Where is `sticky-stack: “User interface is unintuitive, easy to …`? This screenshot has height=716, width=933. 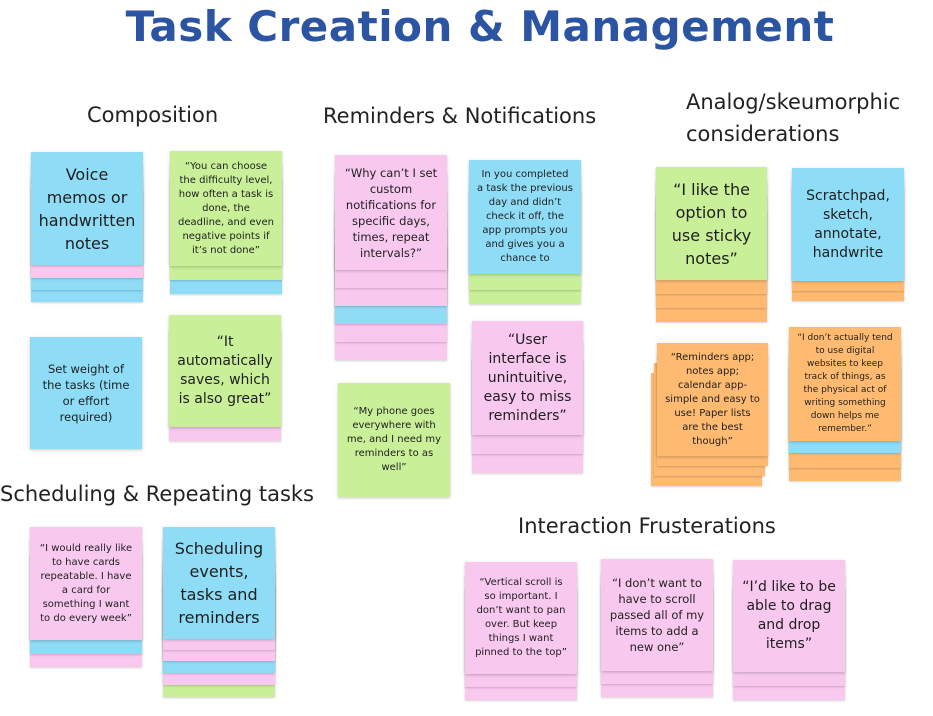
sticky-stack: “User interface is unintuitive, easy to … is located at coordinates (527, 397).